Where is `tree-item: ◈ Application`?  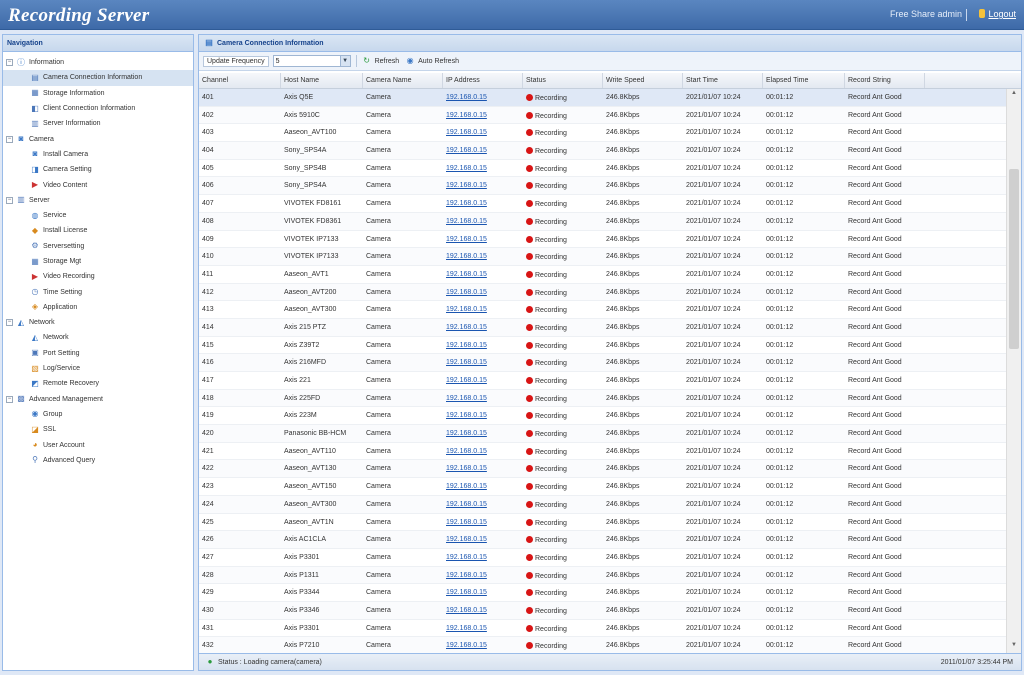
tree-item: ◈ Application is located at coordinates (98, 307).